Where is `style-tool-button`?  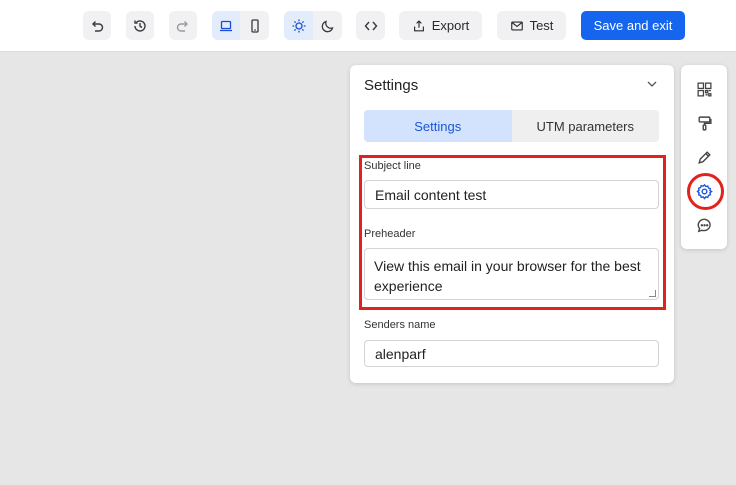 style-tool-button is located at coordinates (704, 123).